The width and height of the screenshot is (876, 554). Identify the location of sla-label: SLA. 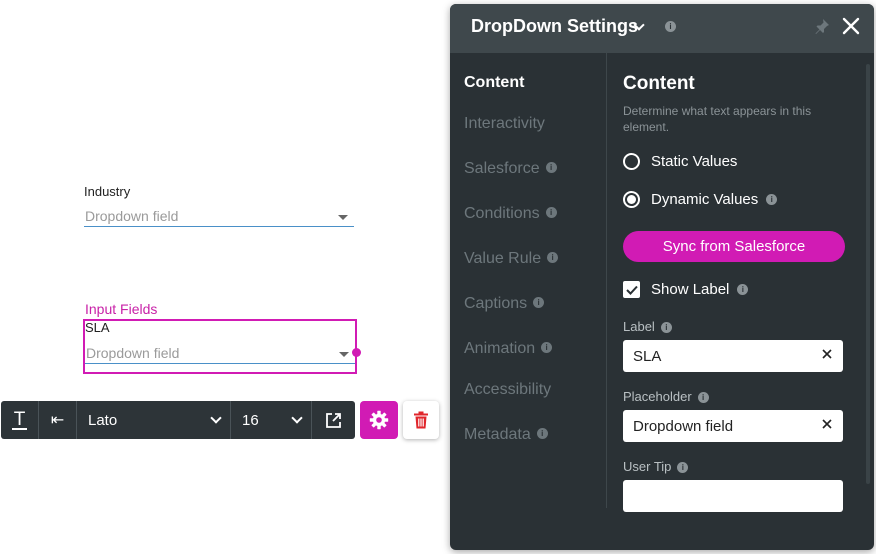
(97, 327).